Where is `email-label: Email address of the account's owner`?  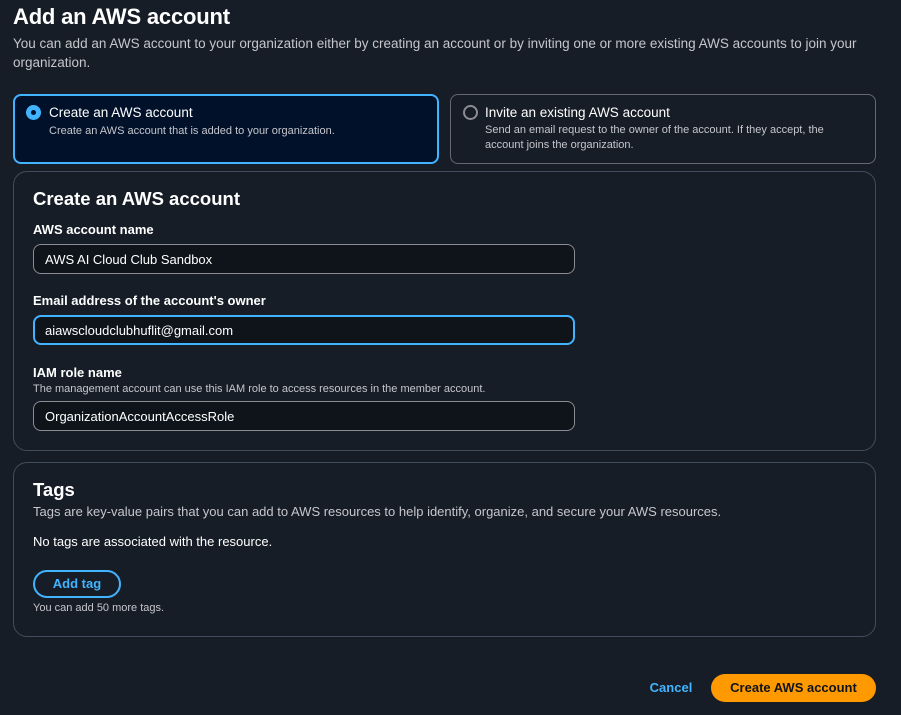 email-label: Email address of the account's owner is located at coordinates (149, 300).